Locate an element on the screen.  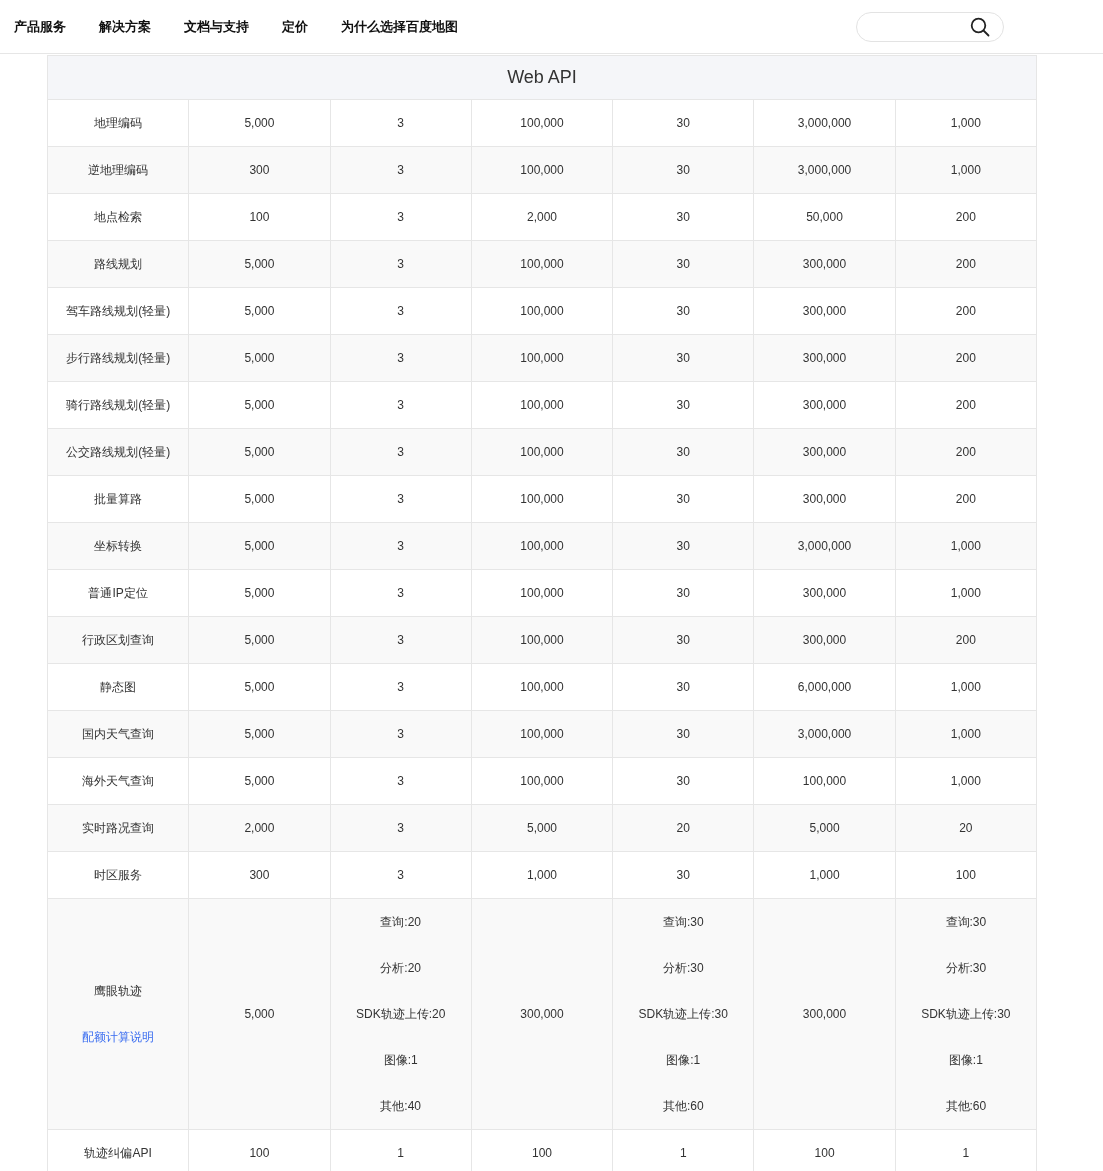
table-cell-text: 鹰眼轨迹 is located at coordinates (118, 991).